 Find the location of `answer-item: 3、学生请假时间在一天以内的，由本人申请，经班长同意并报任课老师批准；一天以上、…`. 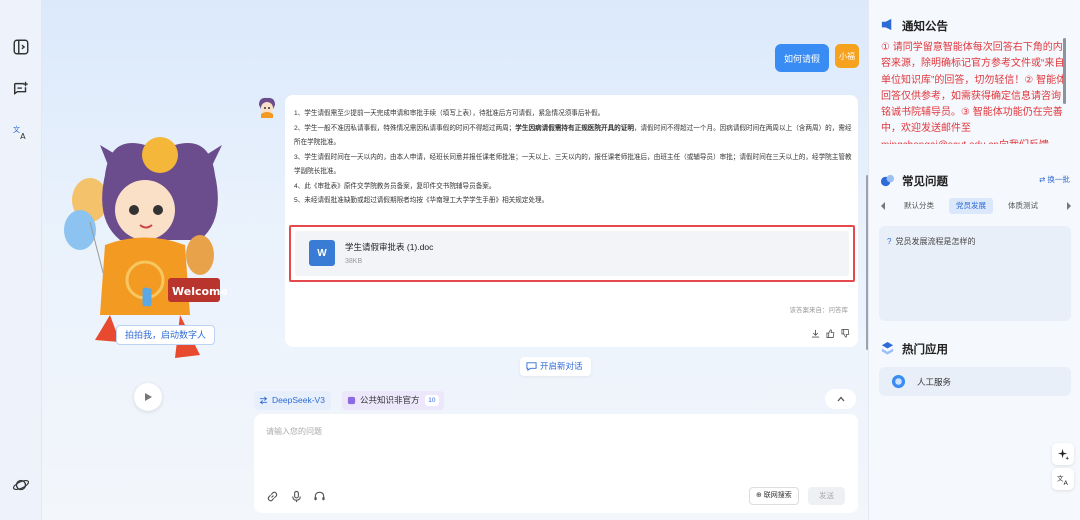

answer-item: 3、学生请假时间在一天以内的，由本人申请，经班长同意并报任课老师批准；一天以上、… is located at coordinates (573, 164).